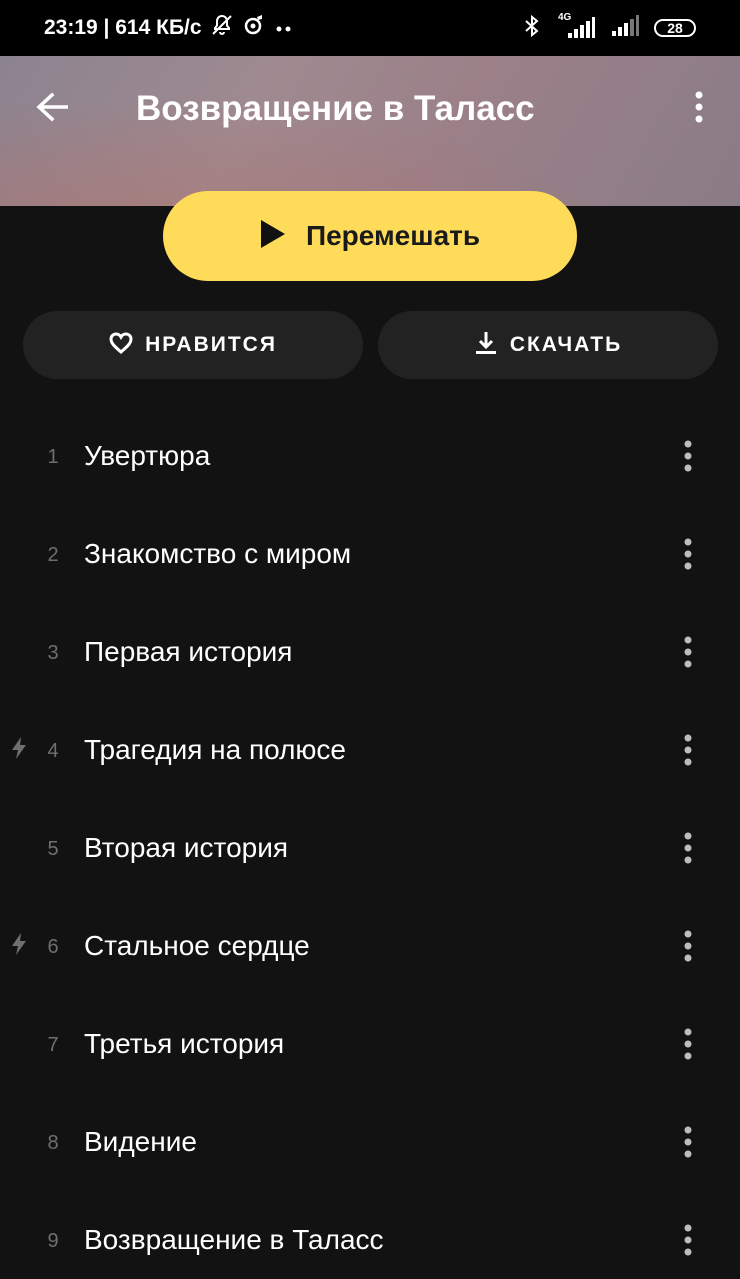 The height and width of the screenshot is (1279, 740). Describe the element at coordinates (53, 1045) in the screenshot. I see `track-number: 7` at that location.